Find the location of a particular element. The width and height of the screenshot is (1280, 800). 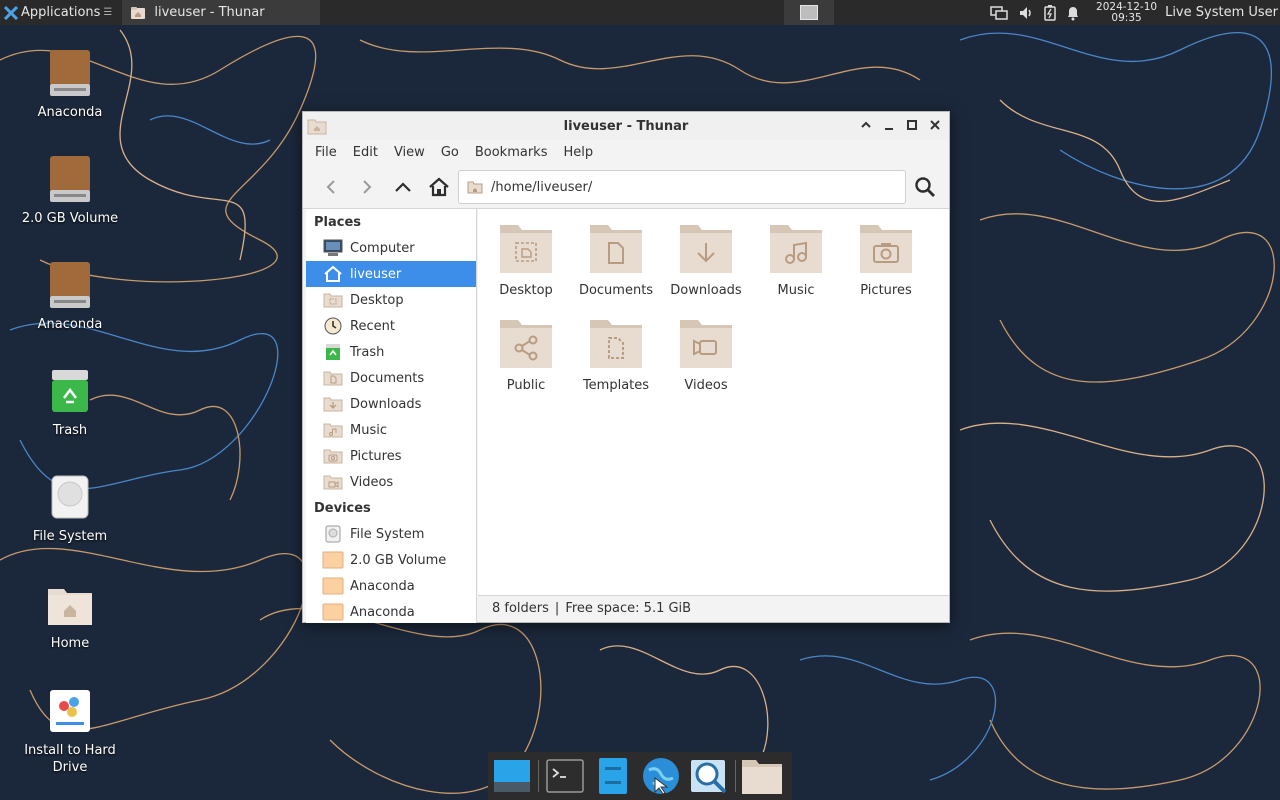

sidebar-item-anaconda-2: Anaconda is located at coordinates (391, 611).